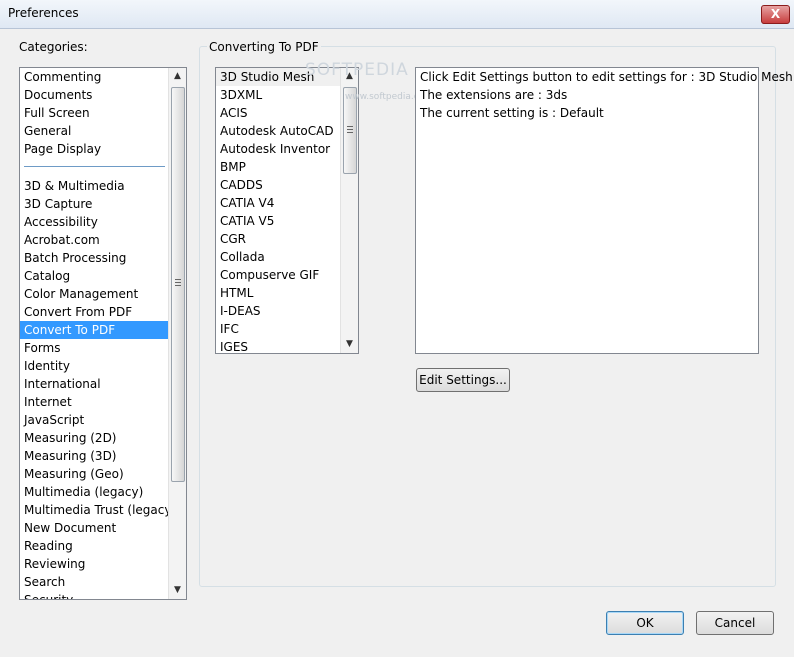  Describe the element at coordinates (94, 204) in the screenshot. I see `category-item: 3D Capture` at that location.